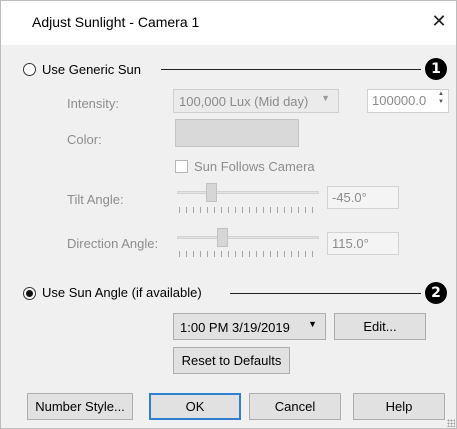 The height and width of the screenshot is (429, 457). I want to click on tilt-angle-field: -45.0°, so click(363, 197).